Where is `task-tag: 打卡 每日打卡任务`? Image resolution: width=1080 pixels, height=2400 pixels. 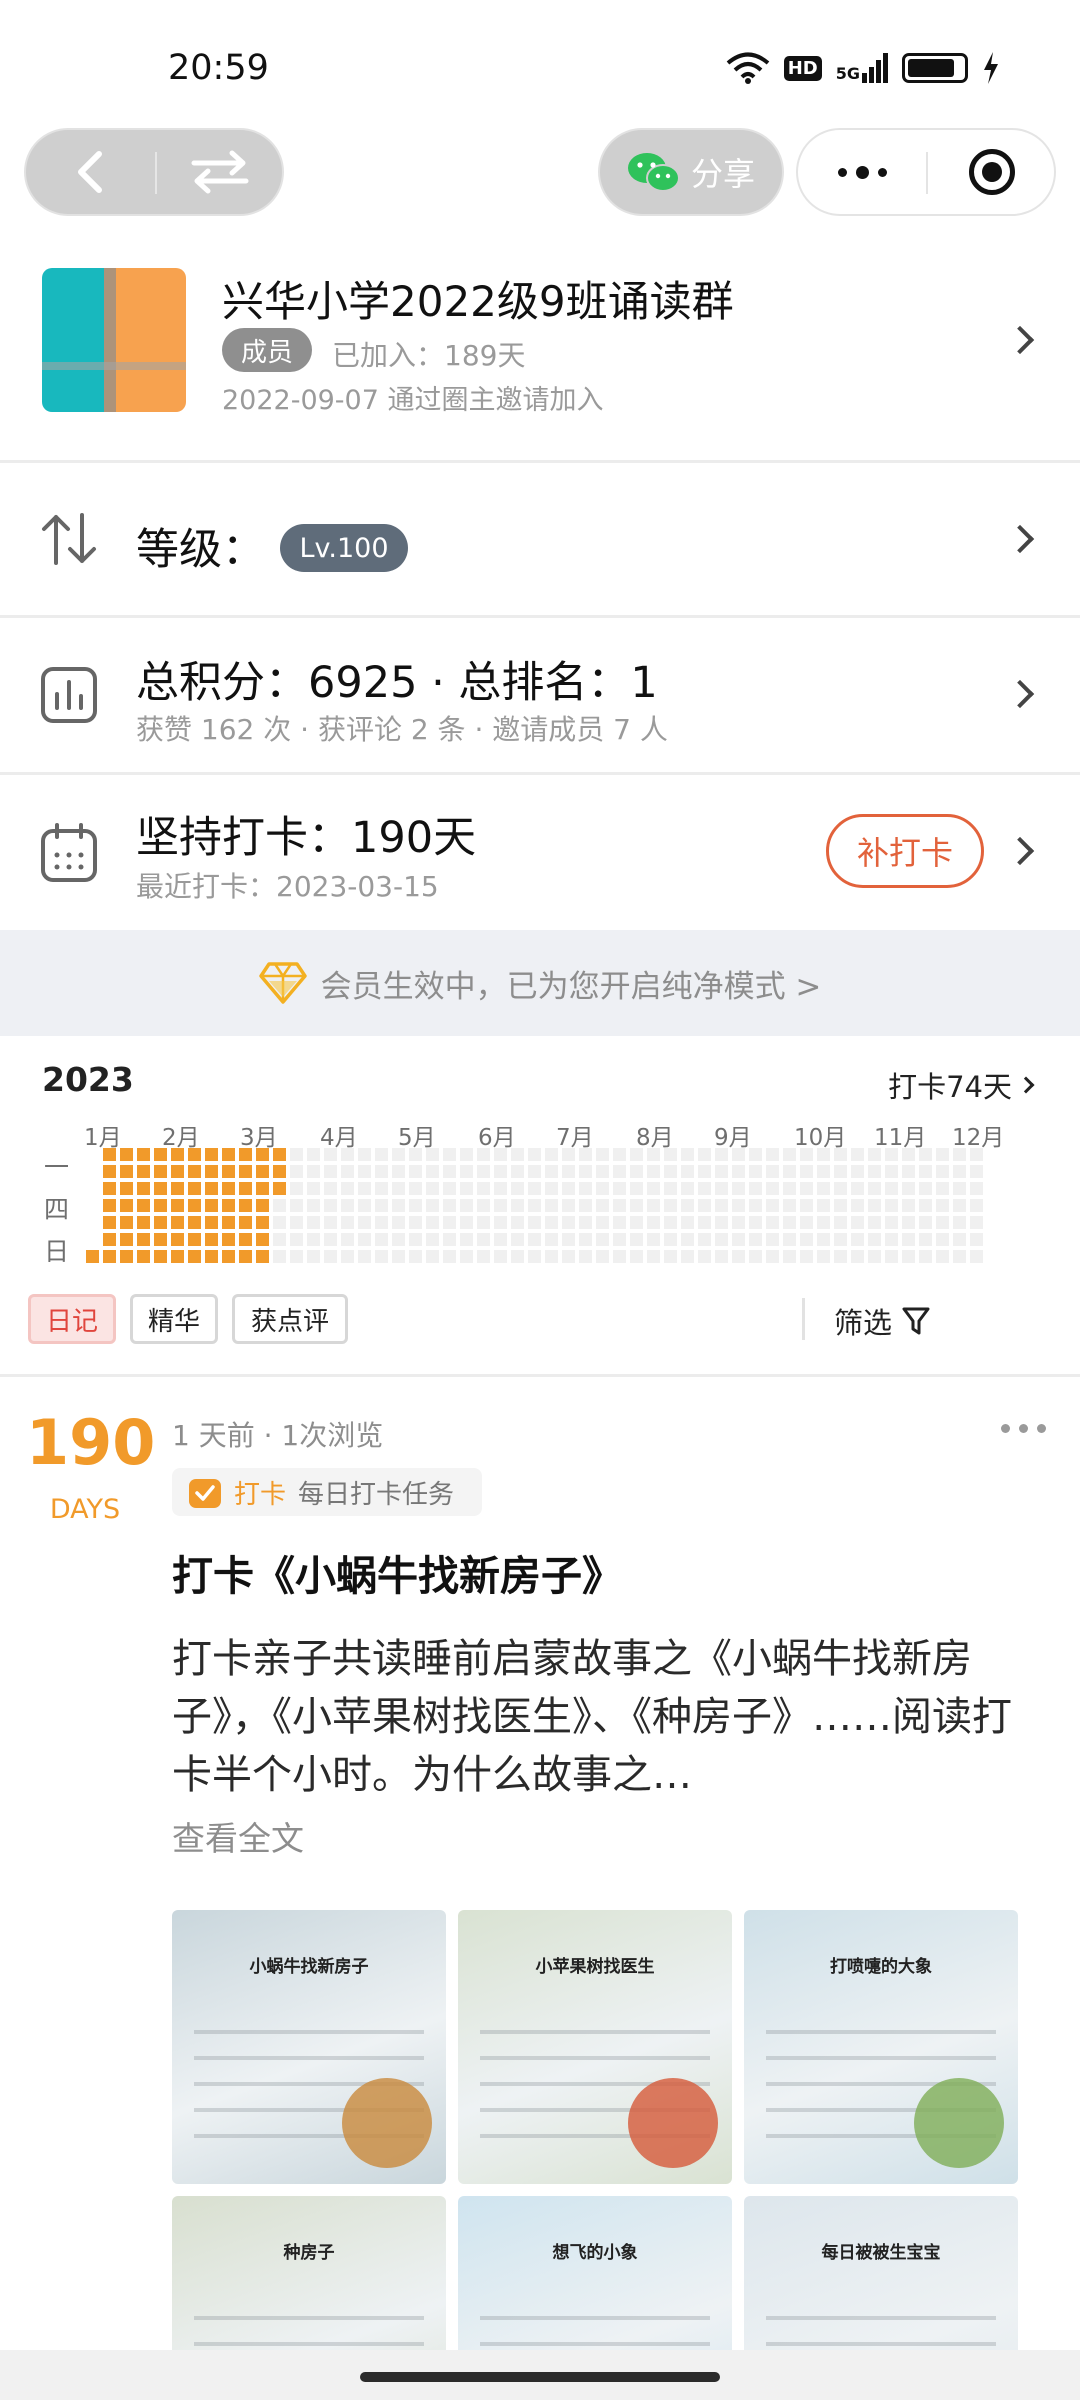
task-tag: 打卡 每日打卡任务 is located at coordinates (327, 1492).